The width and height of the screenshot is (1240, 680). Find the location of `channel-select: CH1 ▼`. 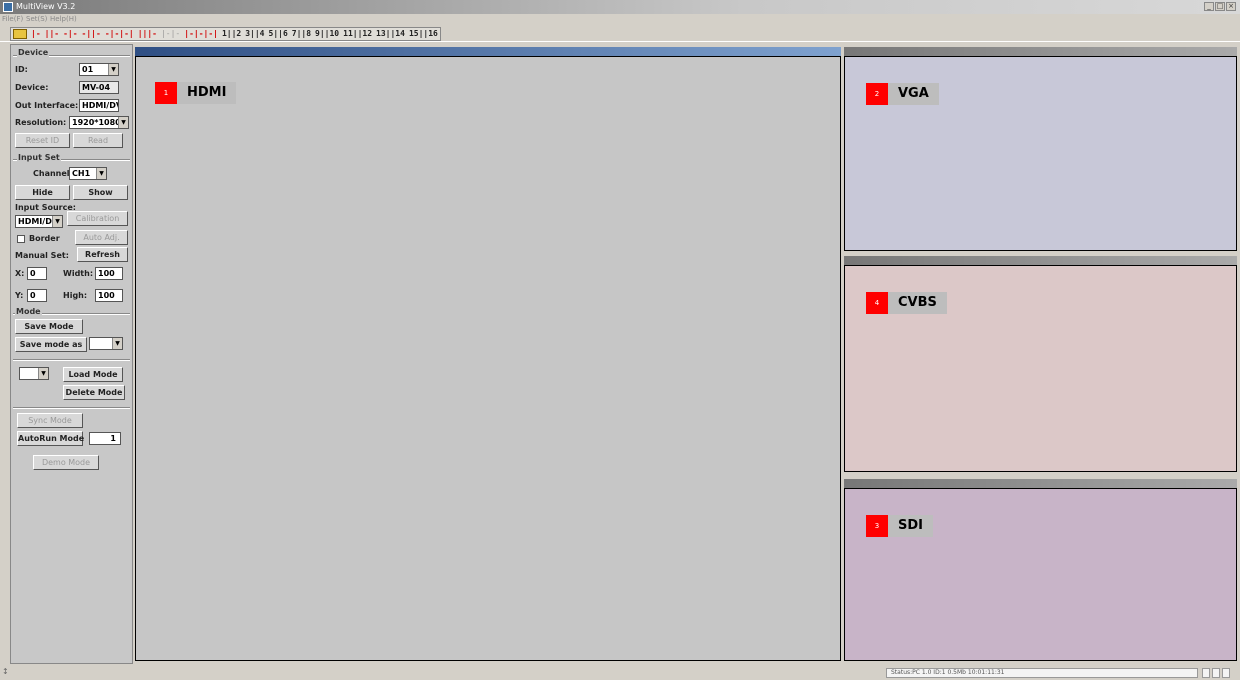

channel-select: CH1 ▼ is located at coordinates (88, 173).